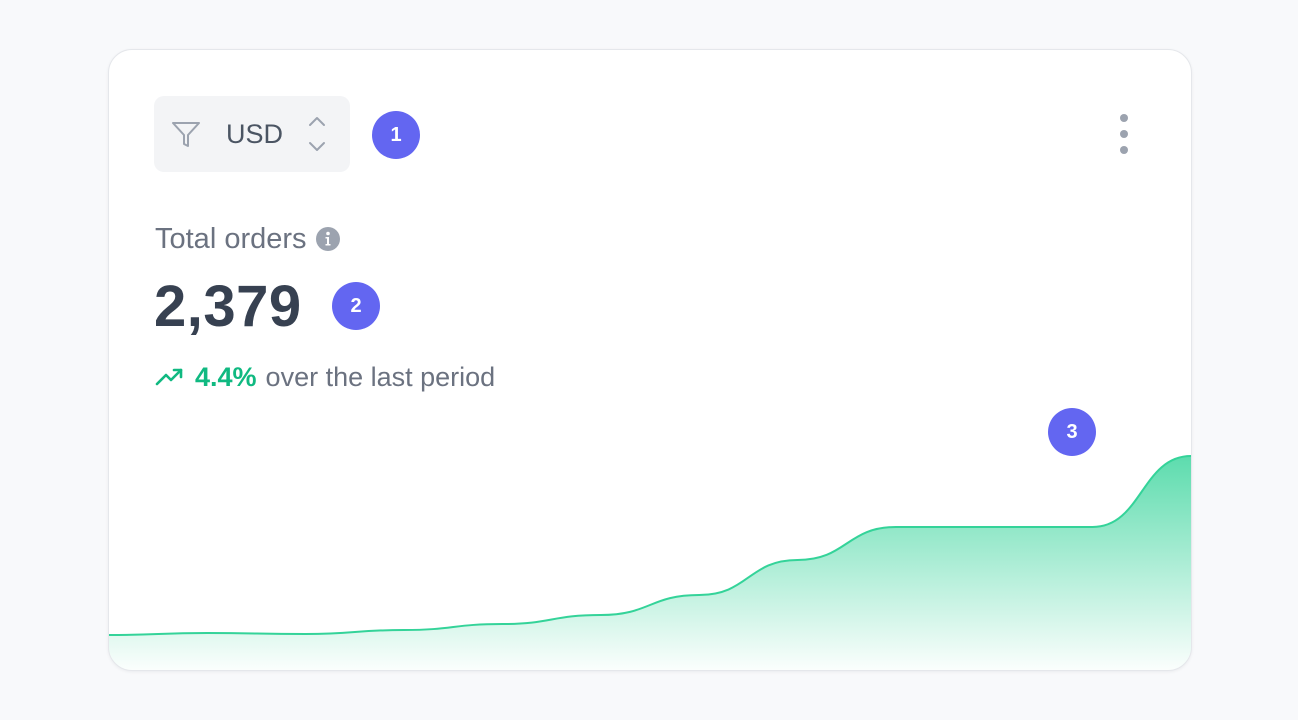 Image resolution: width=1298 pixels, height=720 pixels. What do you see at coordinates (380, 376) in the screenshot?
I see `trend-text: over the last period` at bounding box center [380, 376].